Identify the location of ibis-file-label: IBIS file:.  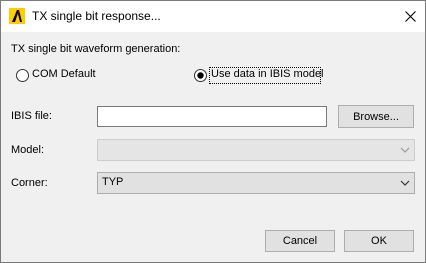
(31, 116).